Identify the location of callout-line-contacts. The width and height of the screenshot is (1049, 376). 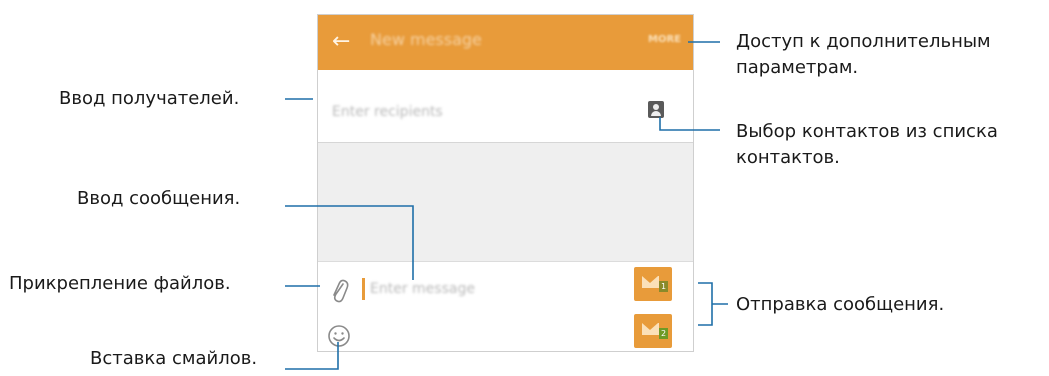
(689, 124).